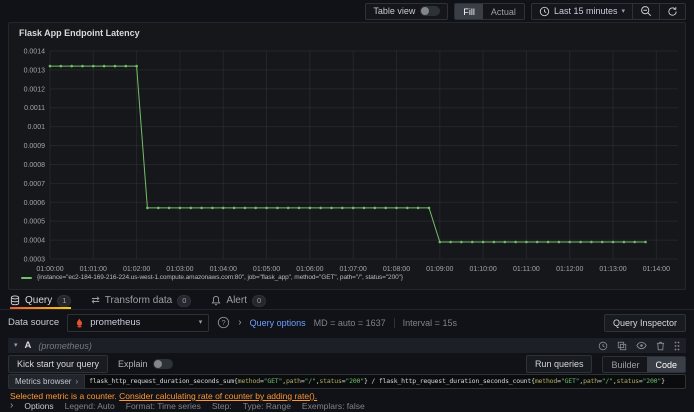  I want to click on svg-text: 0.0006, so click(35, 203).